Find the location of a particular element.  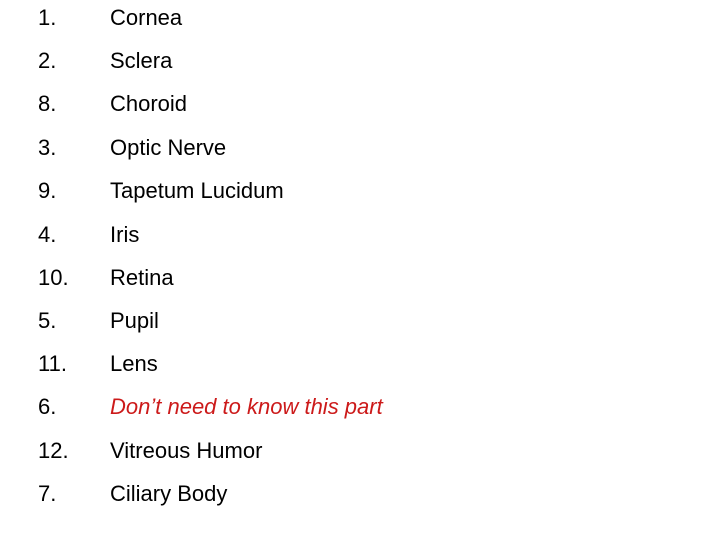

item-note-label: Don’t need to know this part is located at coordinates (246, 406).